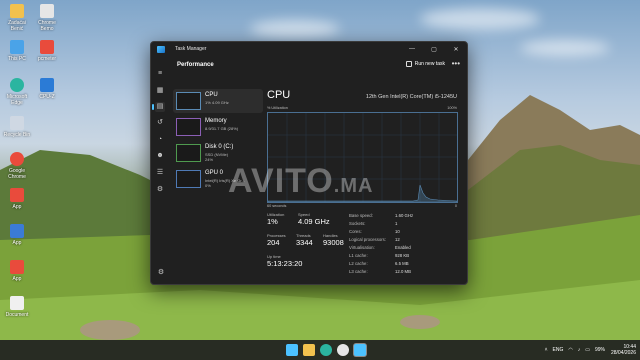 The width and height of the screenshot is (640, 360). Describe the element at coordinates (160, 91) in the screenshot. I see `processes-icon: ▦` at that location.